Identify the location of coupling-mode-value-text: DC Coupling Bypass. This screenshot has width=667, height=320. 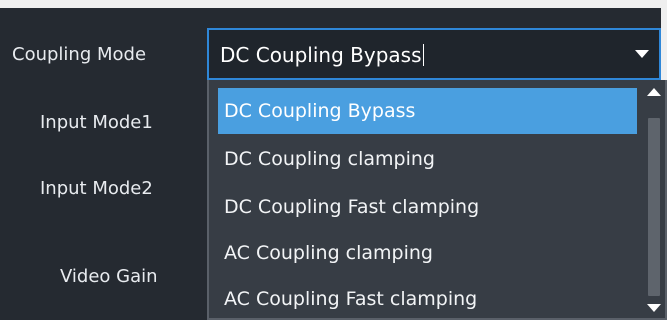
(321, 55).